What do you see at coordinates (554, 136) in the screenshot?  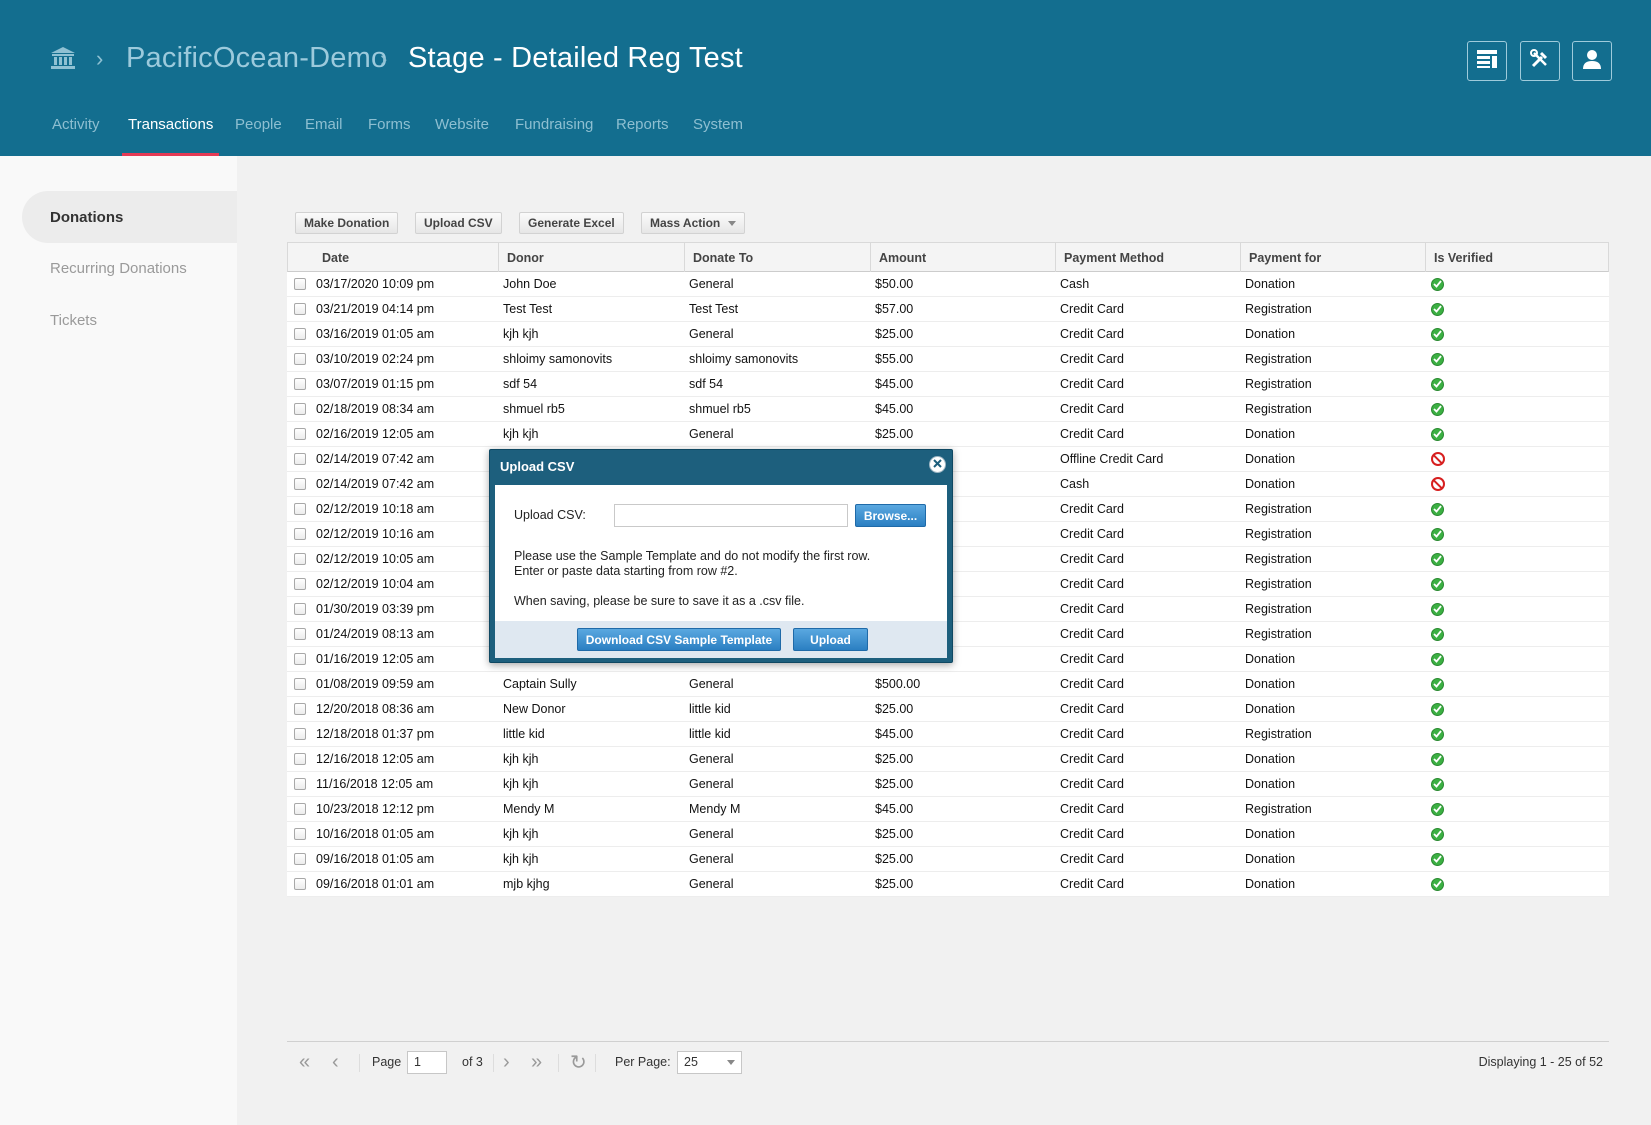 I see `nav-fundraising: Fundraising` at bounding box center [554, 136].